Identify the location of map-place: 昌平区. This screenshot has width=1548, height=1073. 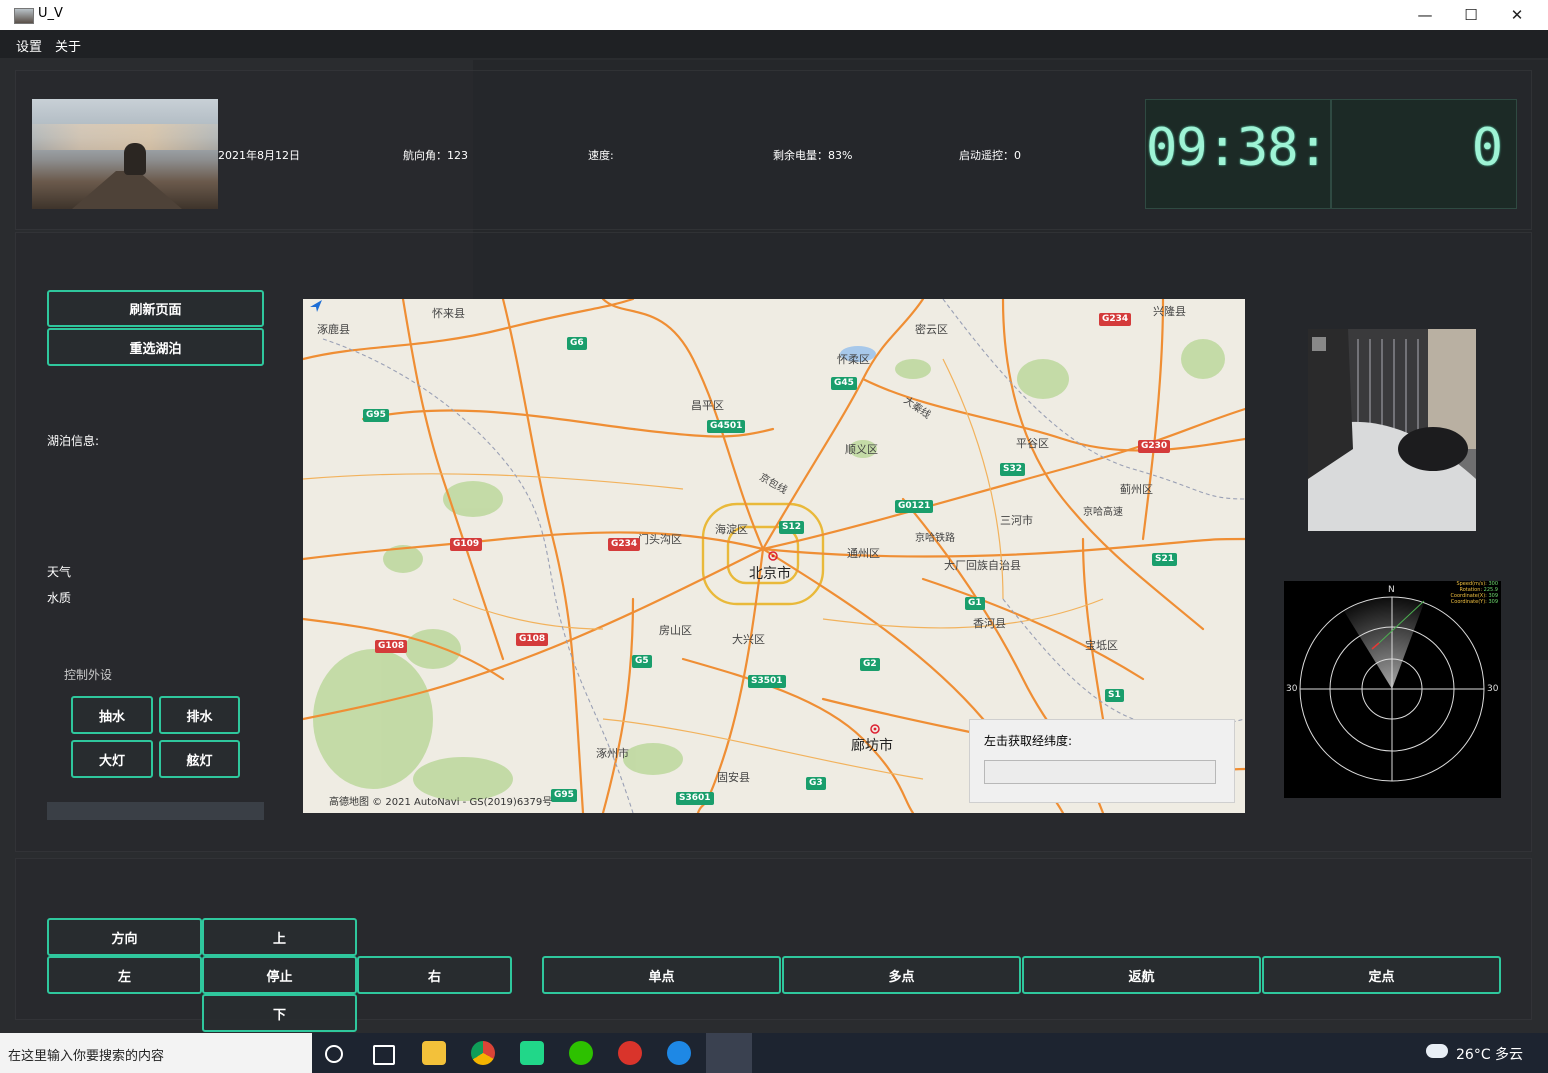
(707, 405).